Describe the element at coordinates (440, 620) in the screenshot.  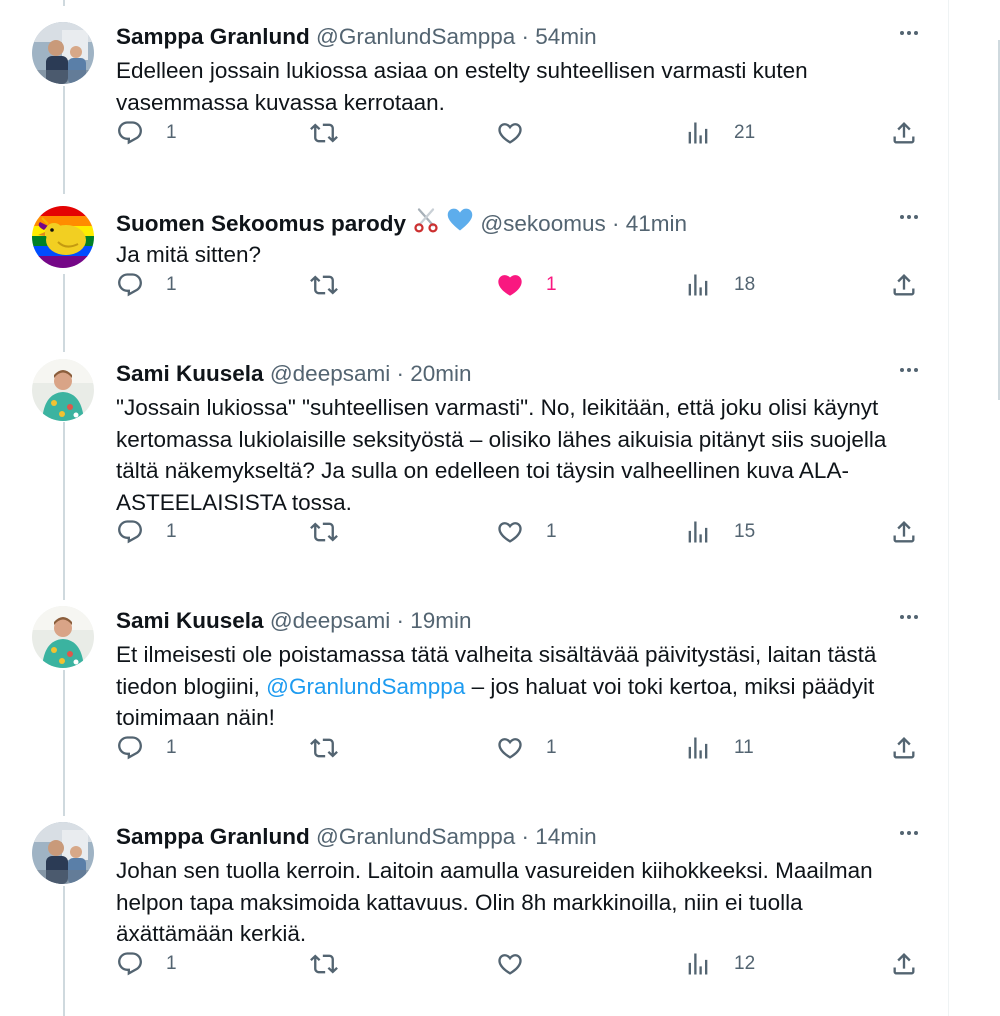
I see `timestamp: 19min` at that location.